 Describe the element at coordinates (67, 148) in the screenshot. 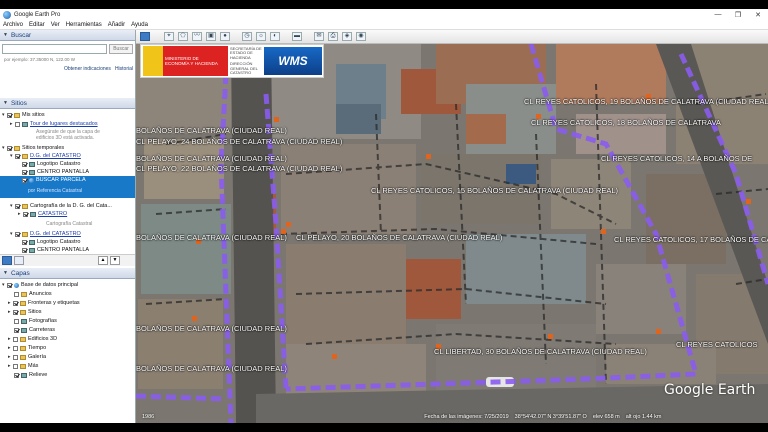

I see `tree-item-sitios-temporales: ▾ Sitios temporales` at that location.